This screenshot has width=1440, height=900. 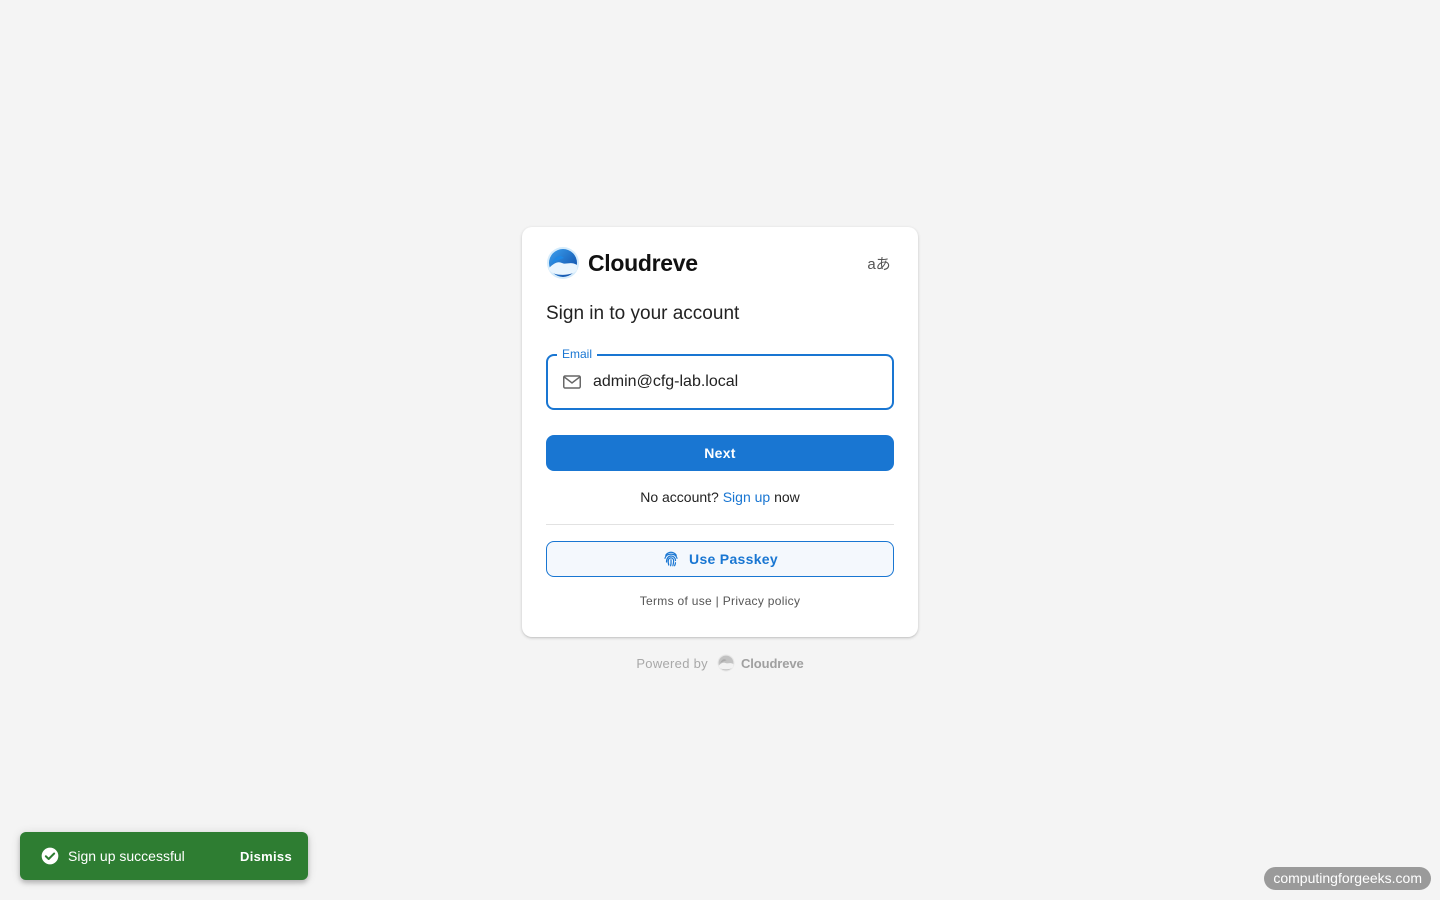 What do you see at coordinates (726, 663) in the screenshot?
I see `cloudreve-footer-logo-icon` at bounding box center [726, 663].